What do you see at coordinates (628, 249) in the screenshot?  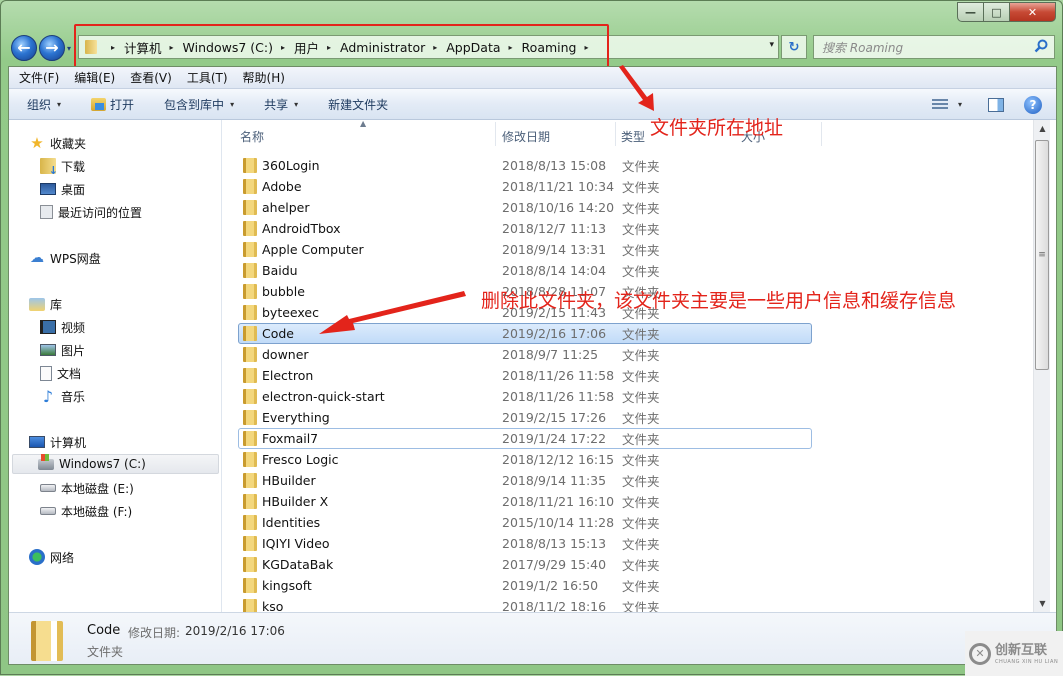 I see `file-row: Apple Computer 2018/9/14 13:31 文件夹` at bounding box center [628, 249].